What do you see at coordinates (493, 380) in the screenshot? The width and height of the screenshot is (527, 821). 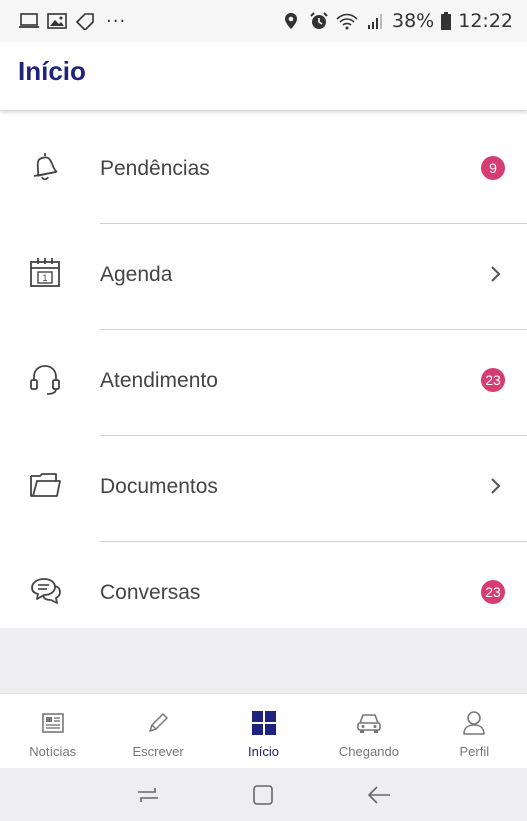 I see `support-count-badge: 23` at bounding box center [493, 380].